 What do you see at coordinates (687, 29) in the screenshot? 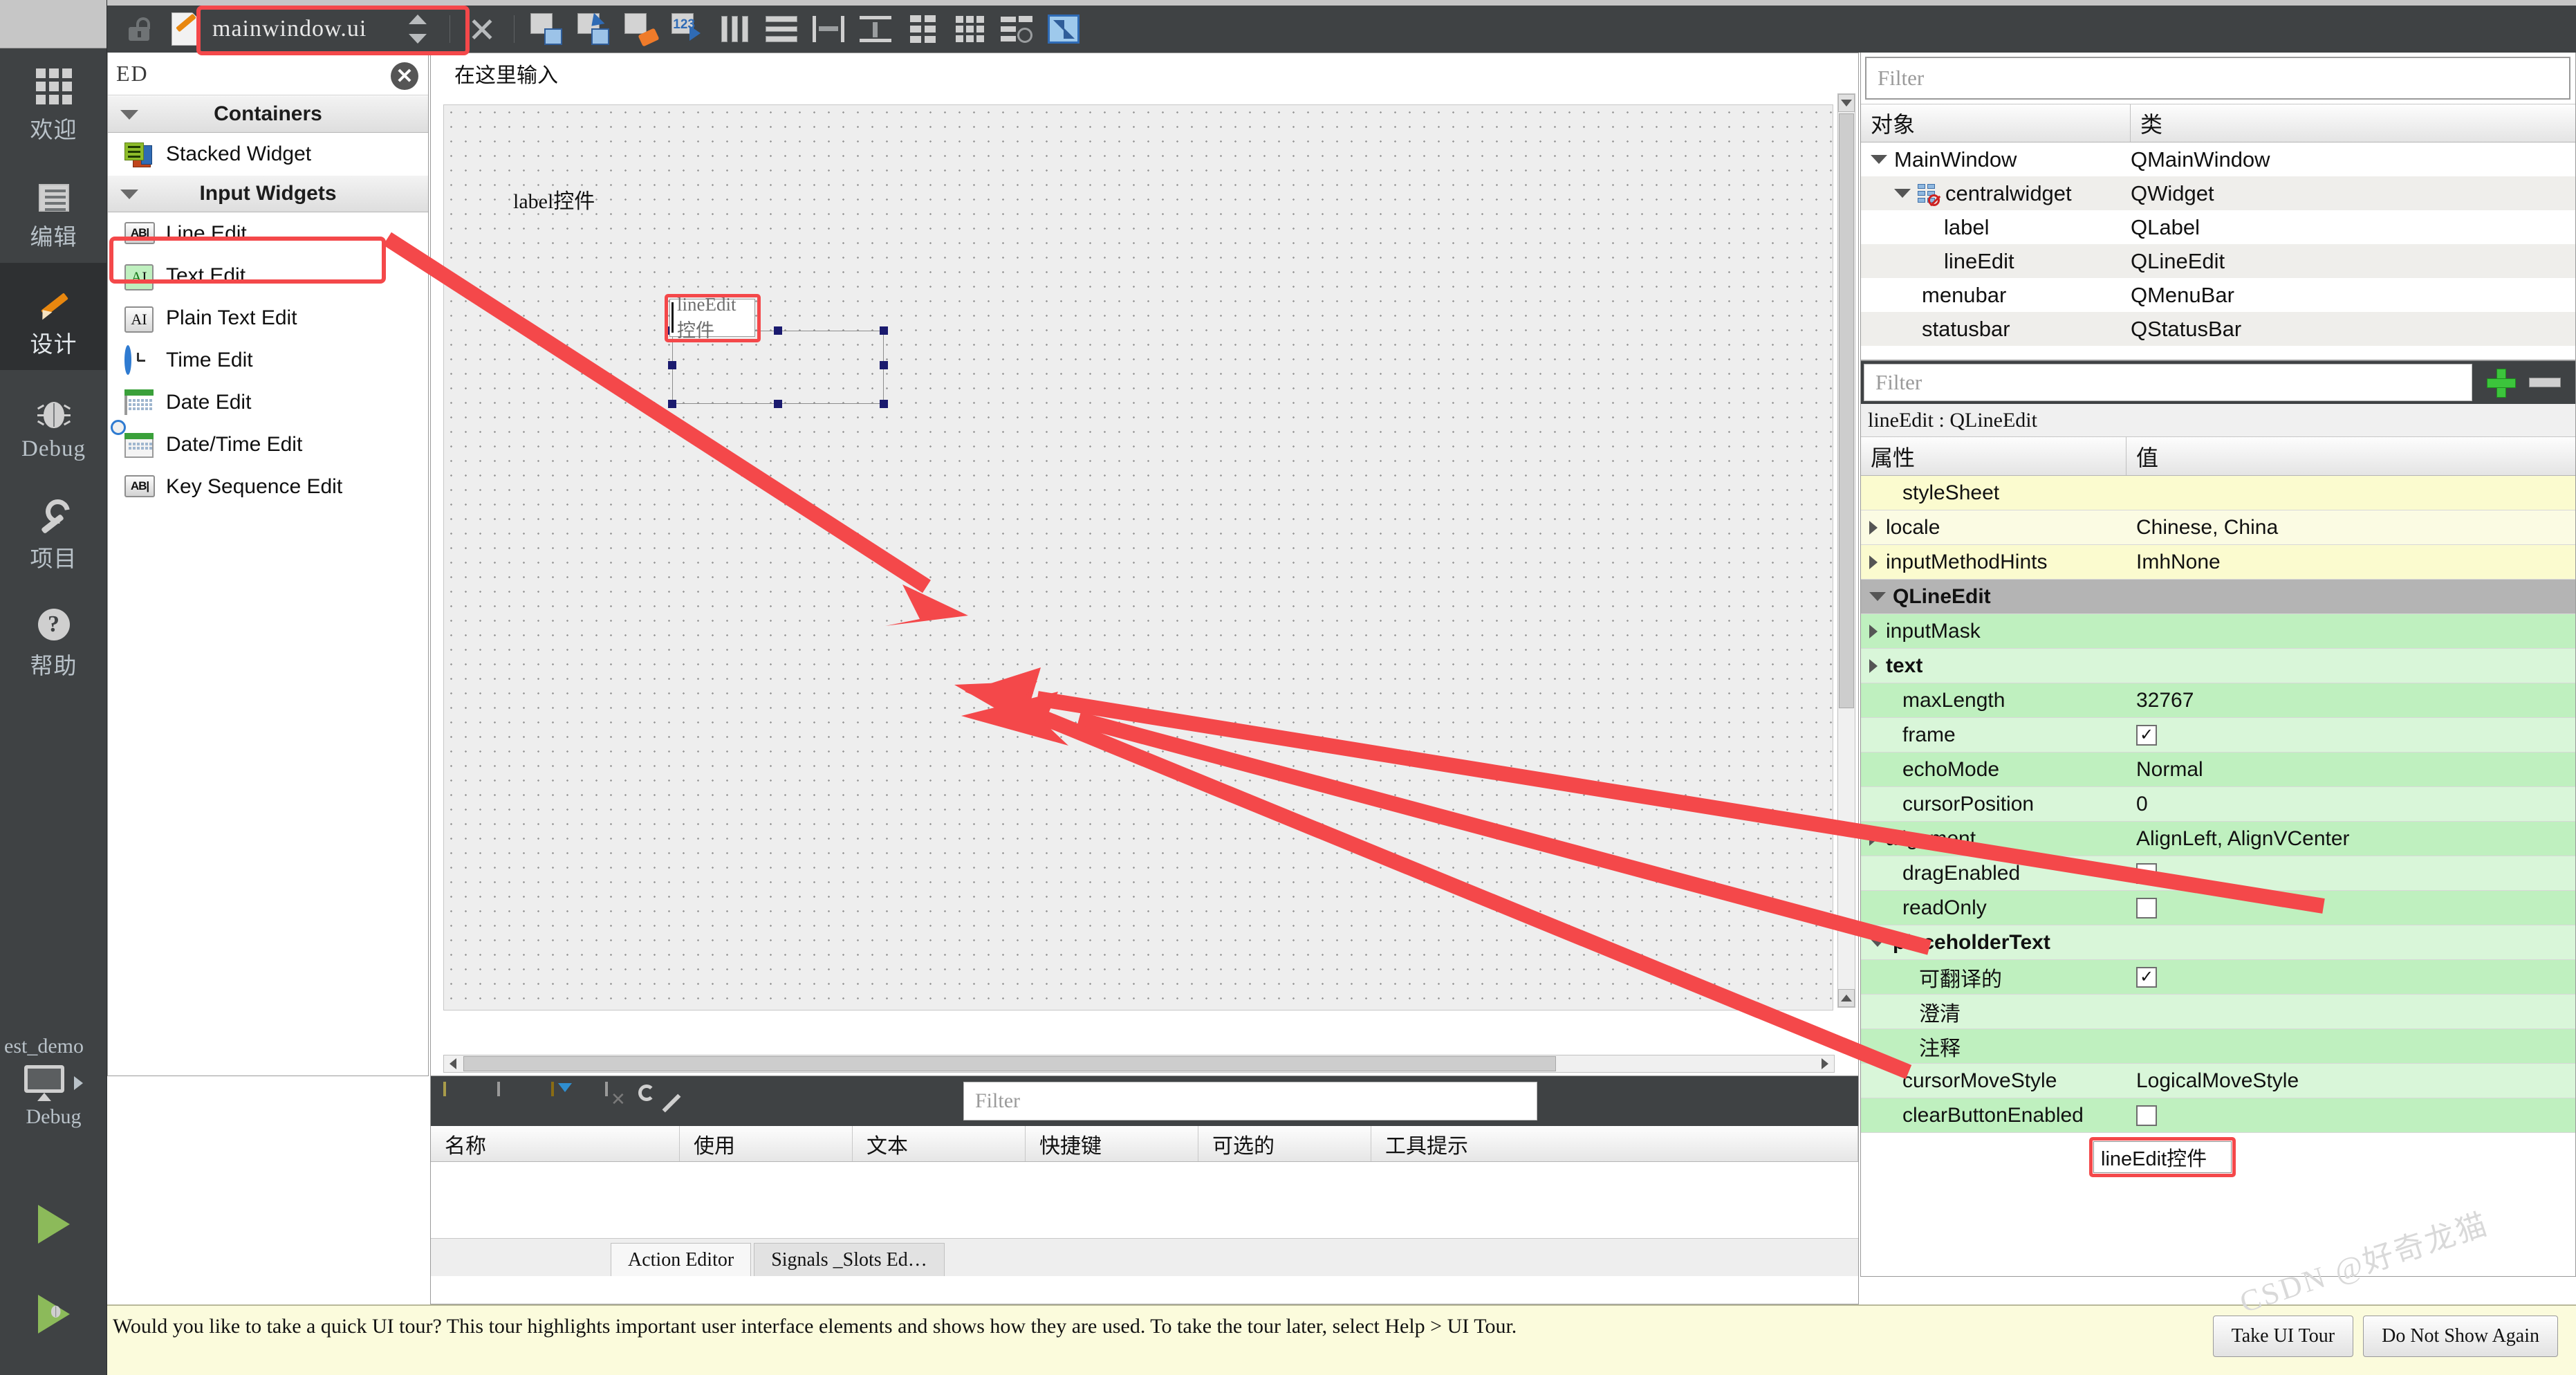
I see `edit-tab-order-icon: 123` at bounding box center [687, 29].